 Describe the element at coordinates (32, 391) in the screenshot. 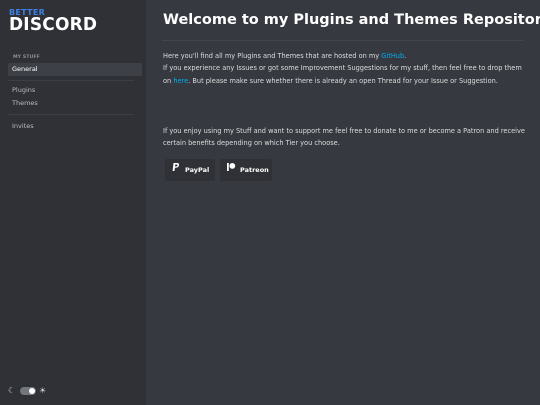

I see `switch-knob` at that location.